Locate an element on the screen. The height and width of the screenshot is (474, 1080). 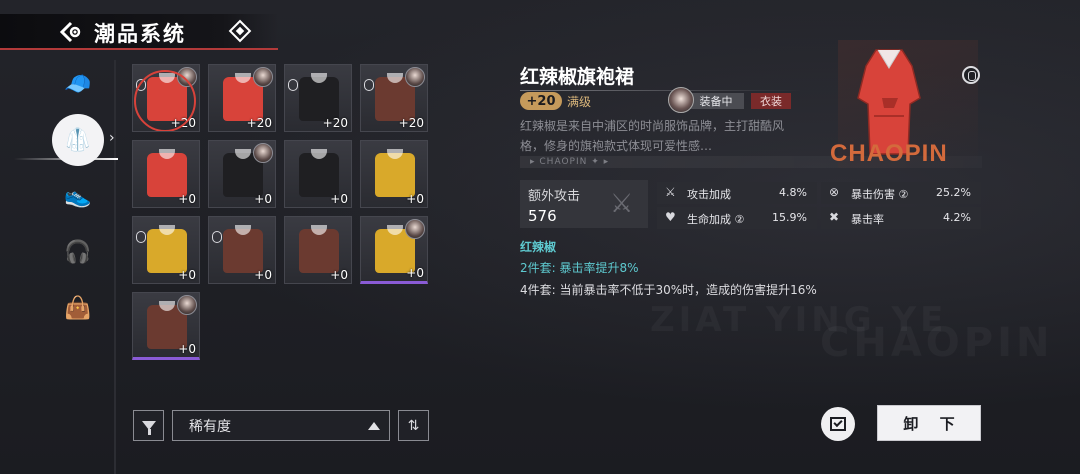
sort-order-button: ⇅ is located at coordinates (413, 425).